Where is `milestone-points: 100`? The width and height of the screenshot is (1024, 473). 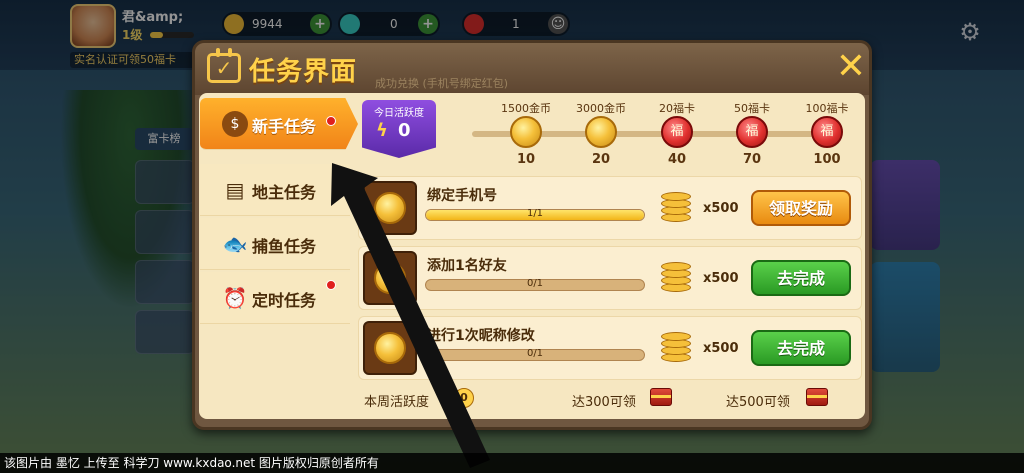 milestone-points: 100 is located at coordinates (827, 159).